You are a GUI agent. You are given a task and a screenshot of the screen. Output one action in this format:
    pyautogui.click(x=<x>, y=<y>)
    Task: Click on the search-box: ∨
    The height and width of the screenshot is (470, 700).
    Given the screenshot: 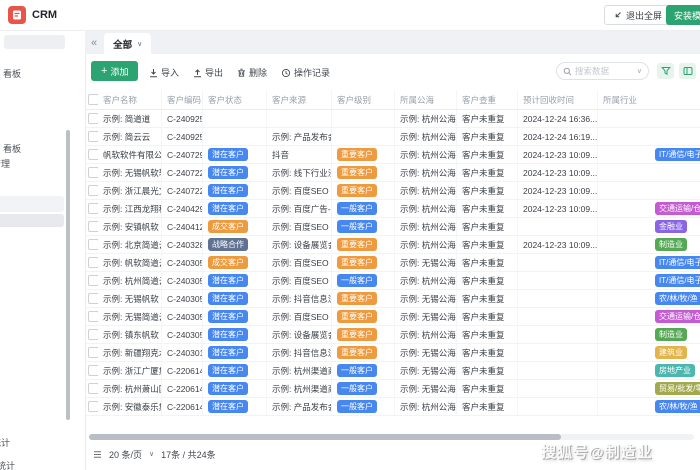 What is the action you would take?
    pyautogui.click(x=602, y=71)
    